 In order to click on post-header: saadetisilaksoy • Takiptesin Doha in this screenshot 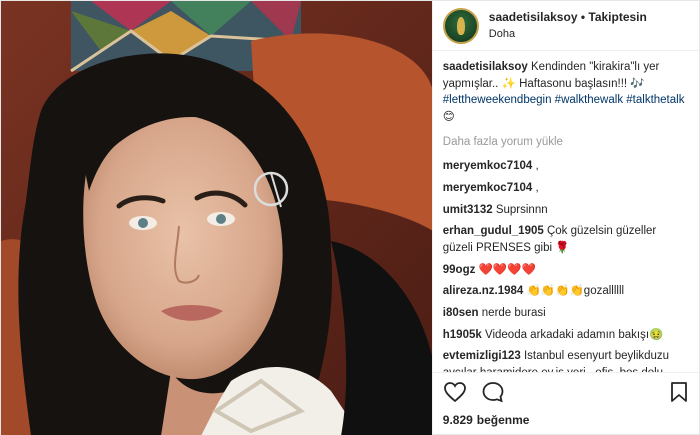, I will do `click(565, 26)`.